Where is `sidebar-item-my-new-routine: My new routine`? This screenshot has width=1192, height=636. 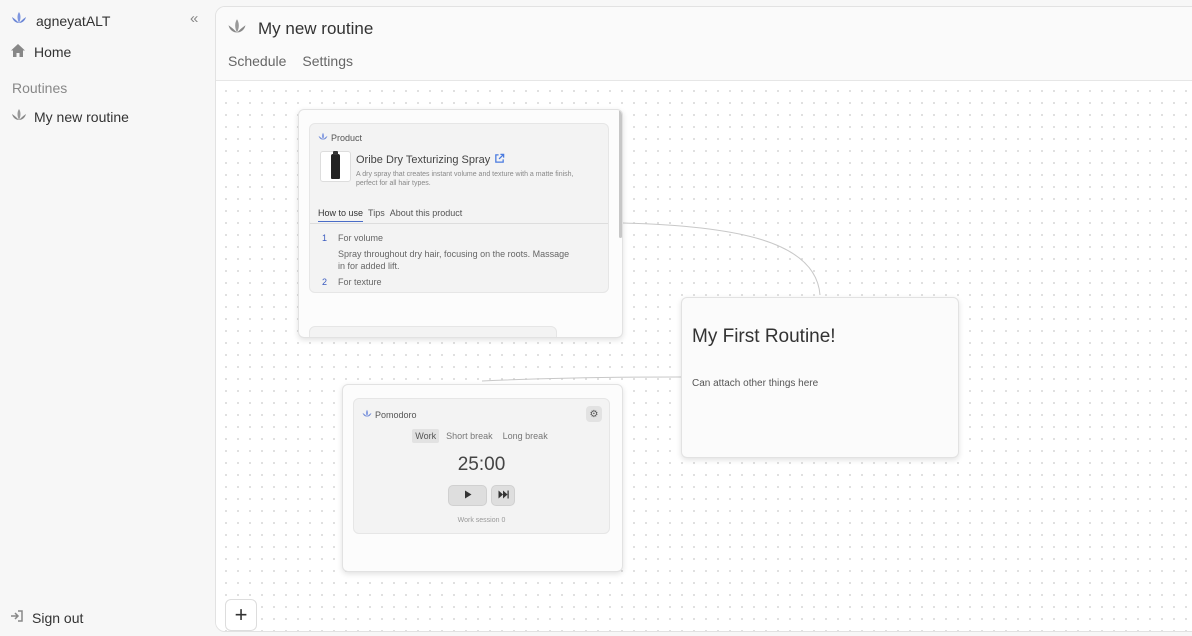 sidebar-item-my-new-routine: My new routine is located at coordinates (70, 116).